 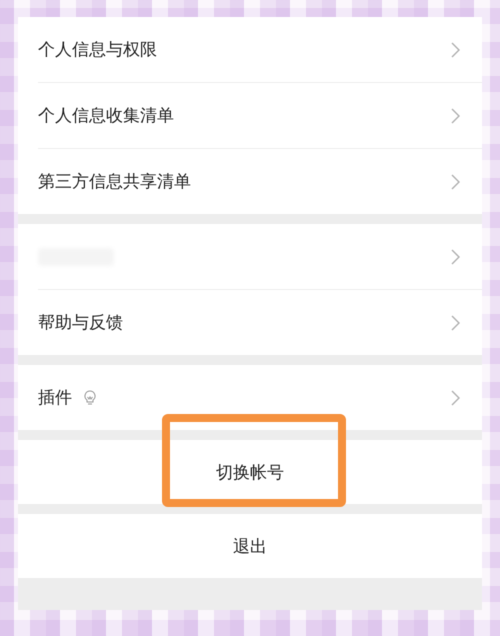 What do you see at coordinates (260, 322) in the screenshot?
I see `settings-item: 帮助与反馈` at bounding box center [260, 322].